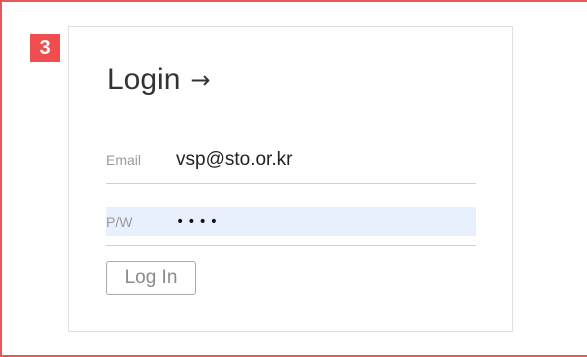 The height and width of the screenshot is (357, 587). I want to click on password-input-value: ••••, so click(198, 222).